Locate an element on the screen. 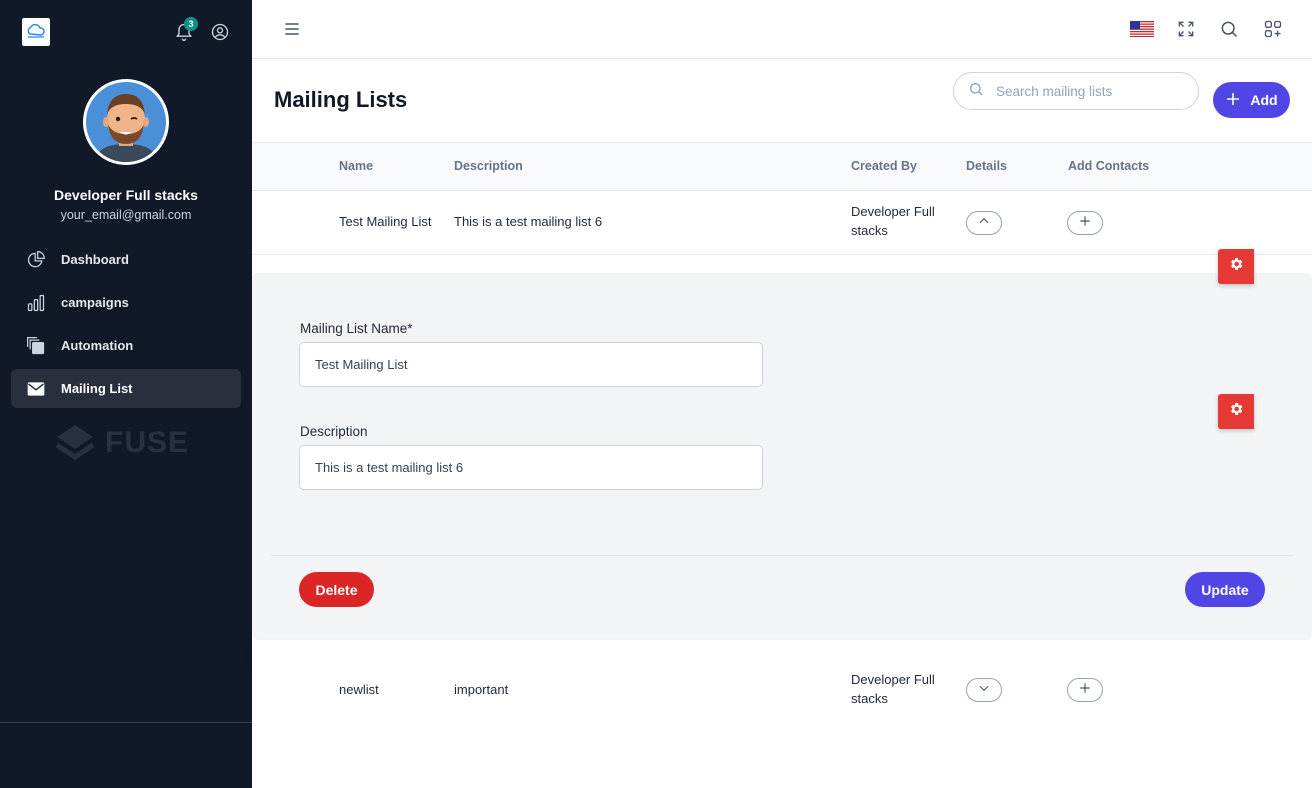  add-button-label: Add is located at coordinates (1264, 100).